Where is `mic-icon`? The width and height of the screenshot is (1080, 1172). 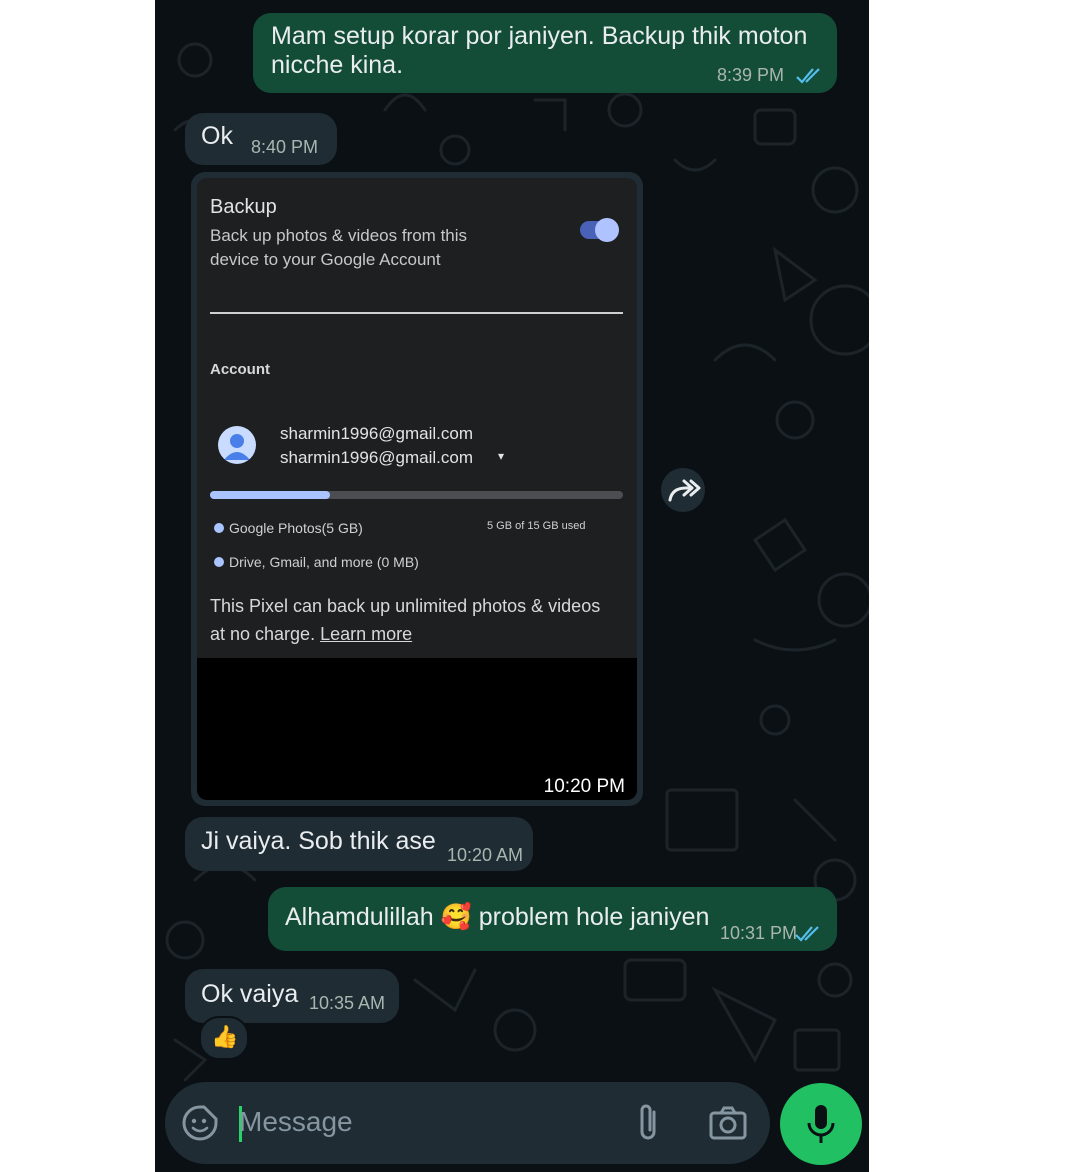
mic-icon is located at coordinates (821, 1124).